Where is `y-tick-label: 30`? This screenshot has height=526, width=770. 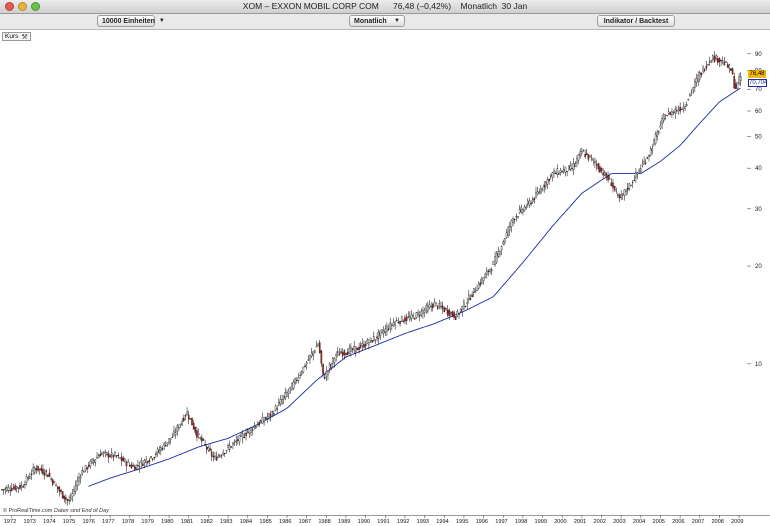
y-tick-label: 30 is located at coordinates (758, 210).